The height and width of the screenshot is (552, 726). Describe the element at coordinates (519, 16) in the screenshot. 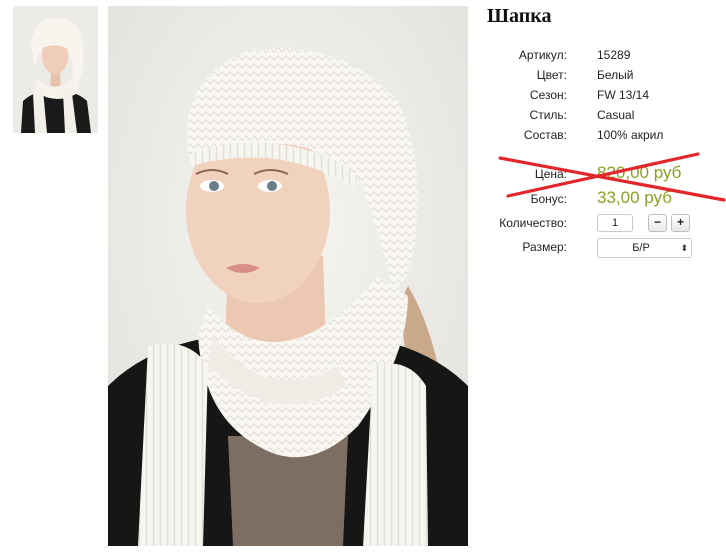

I see `product-title: Шапка` at that location.